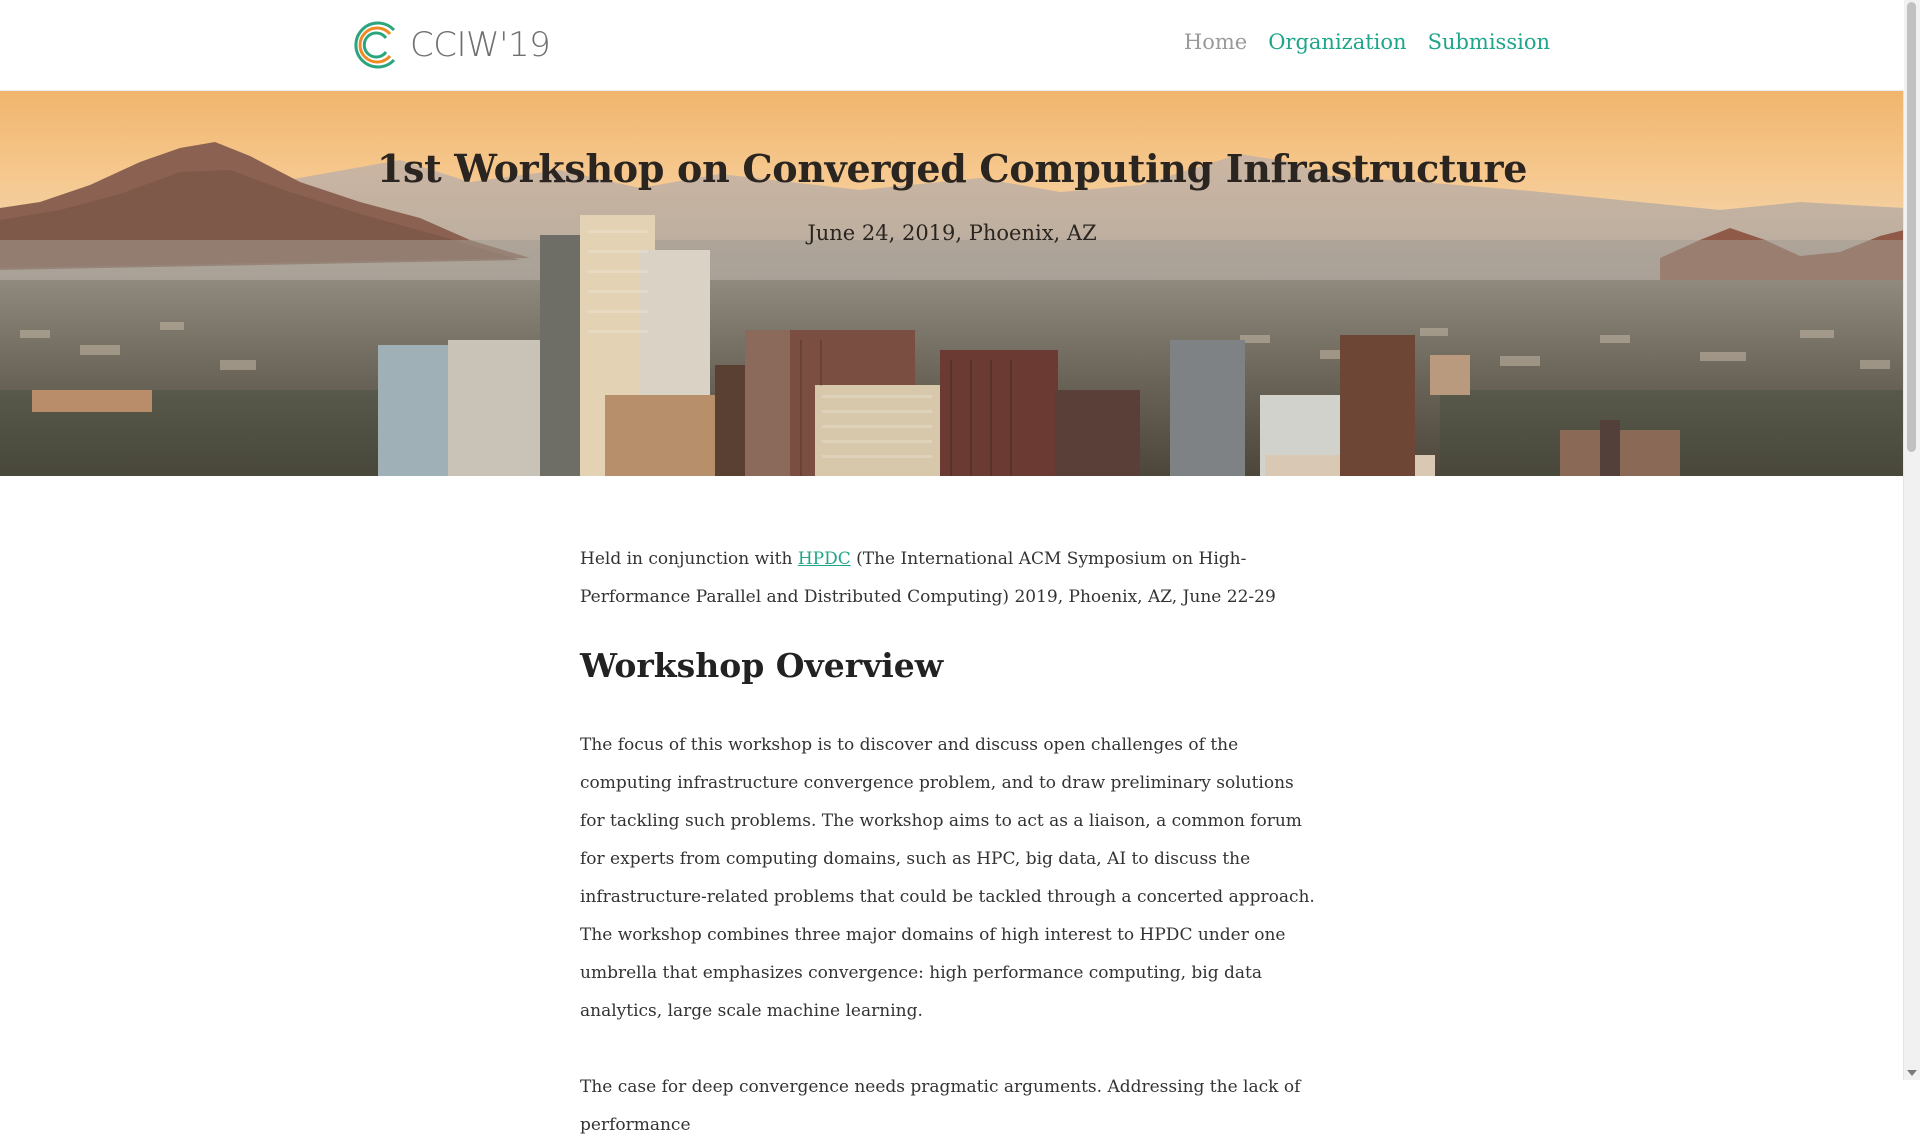 The width and height of the screenshot is (1920, 1144). What do you see at coordinates (689, 559) in the screenshot?
I see `intro-text-before: Held in conjunction with` at bounding box center [689, 559].